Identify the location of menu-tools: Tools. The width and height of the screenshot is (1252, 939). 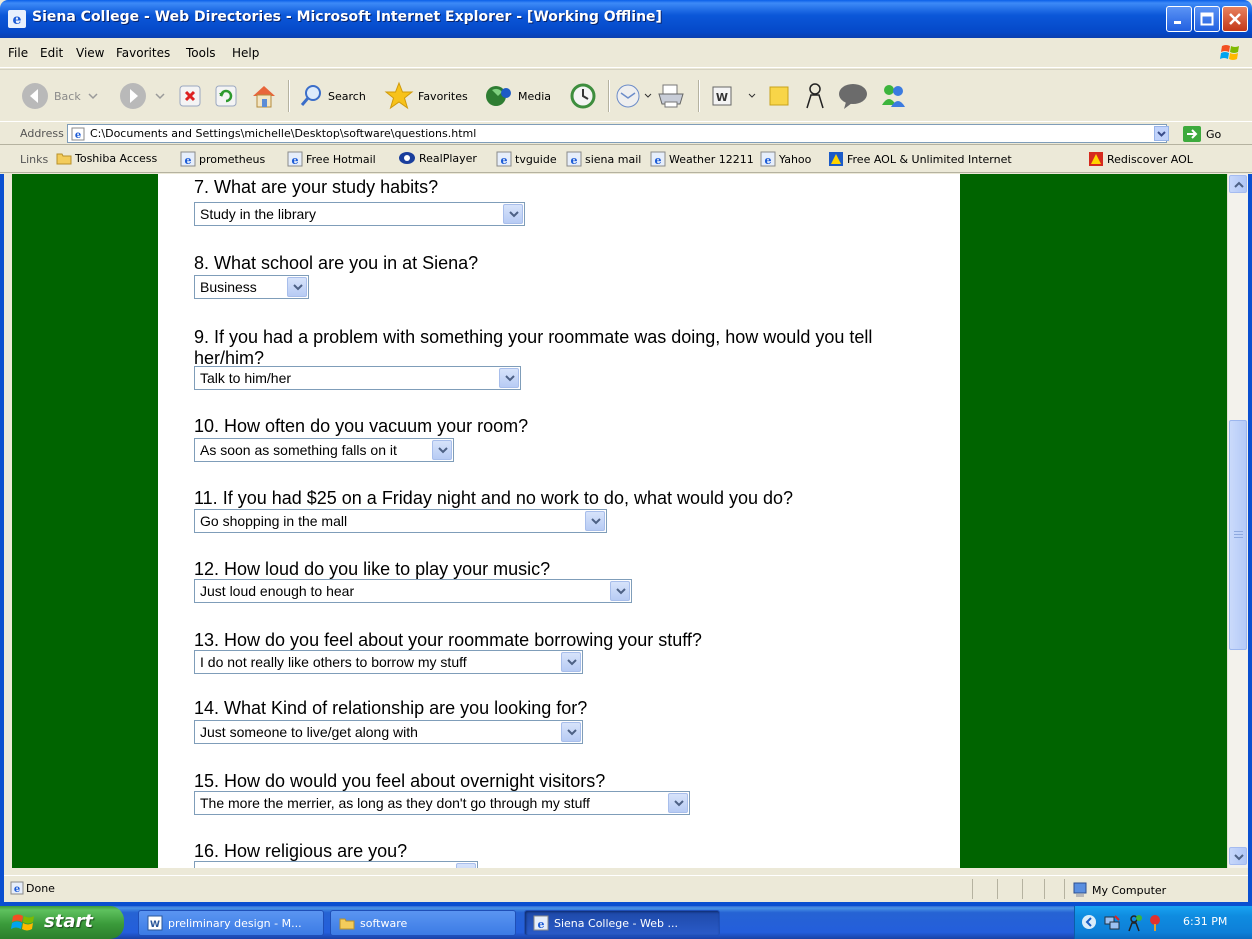
(201, 53).